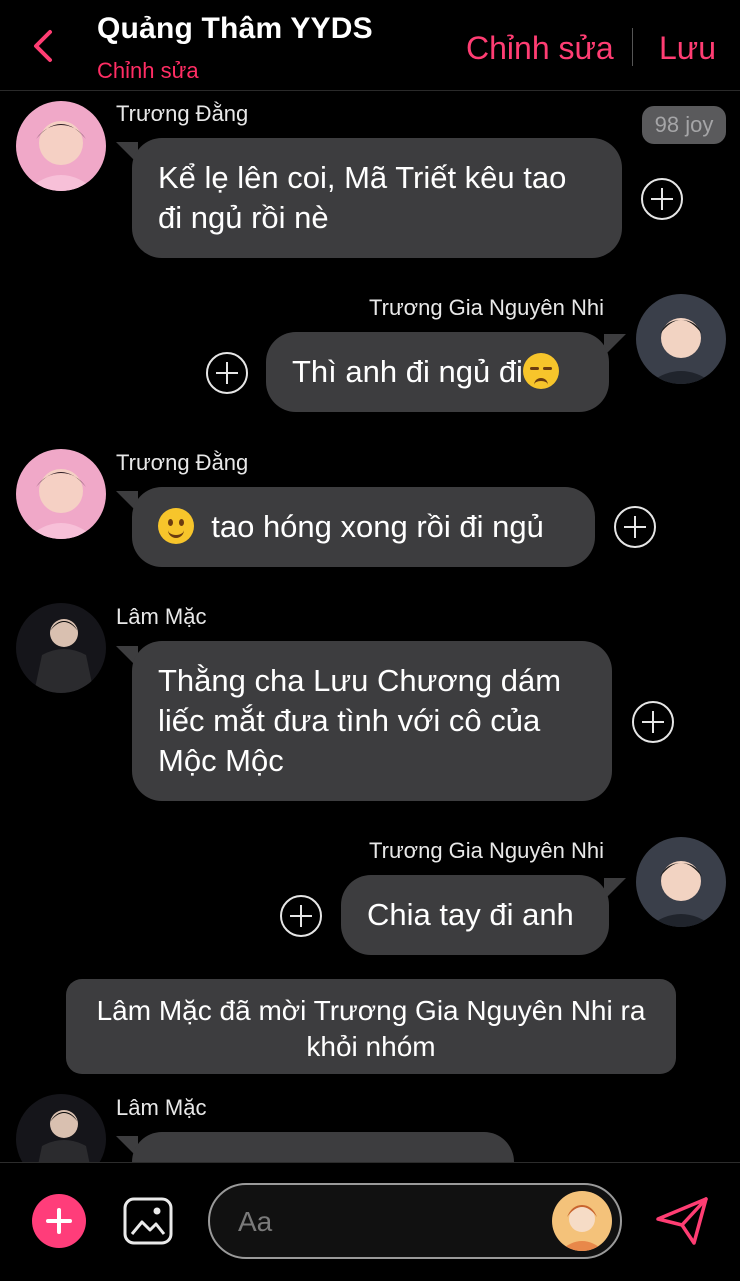 The width and height of the screenshot is (740, 1281). I want to click on chat-header: Quảng Thâm YYDS Chỉnh sửa Chỉnh sửa Lưu, so click(370, 45).